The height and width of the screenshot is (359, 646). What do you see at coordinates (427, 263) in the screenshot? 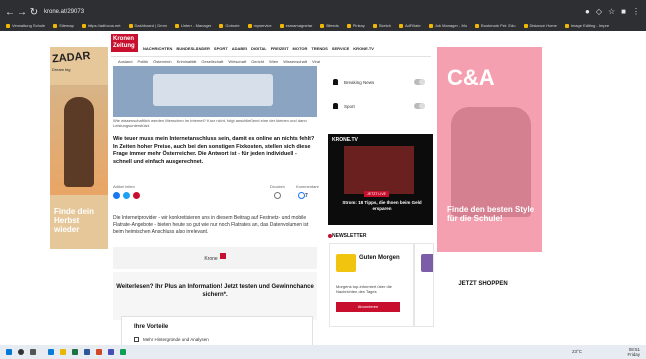
I see `newsletter-icon` at bounding box center [427, 263].